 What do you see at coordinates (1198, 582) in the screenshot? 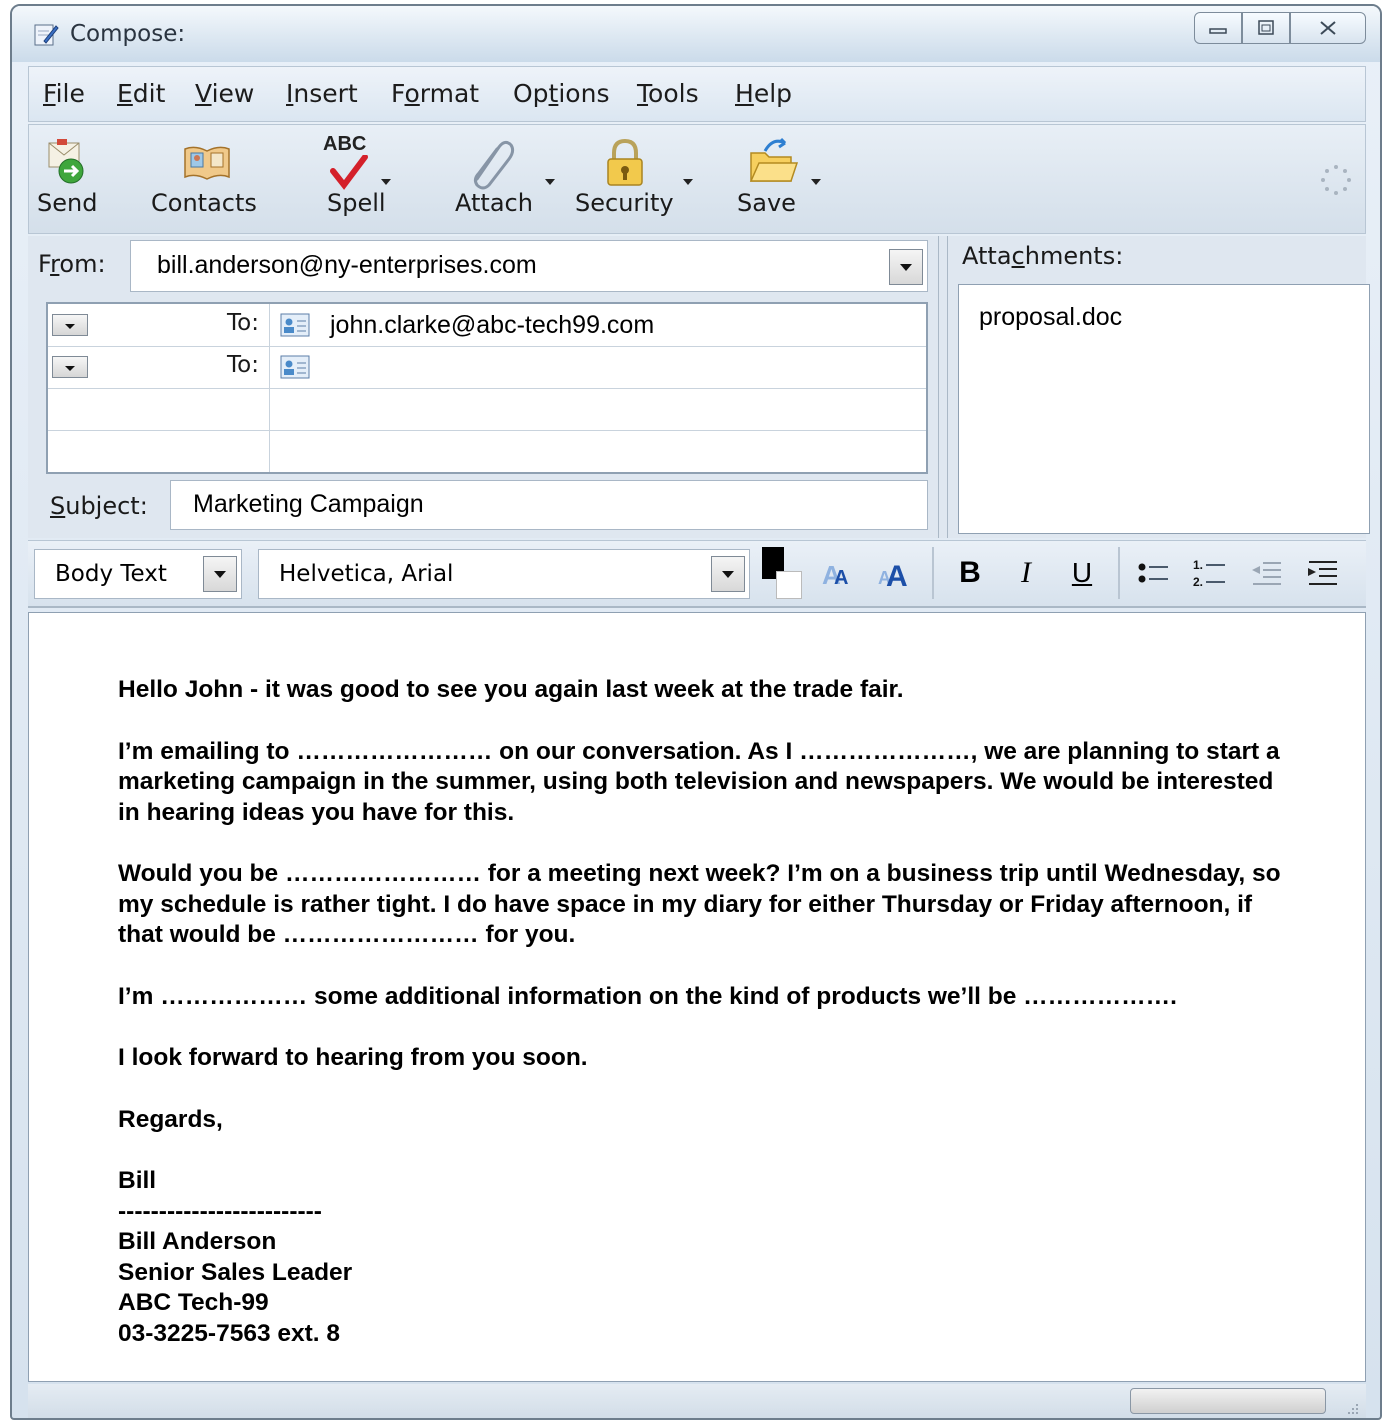
I see `svg-text: 2.` at bounding box center [1198, 582].